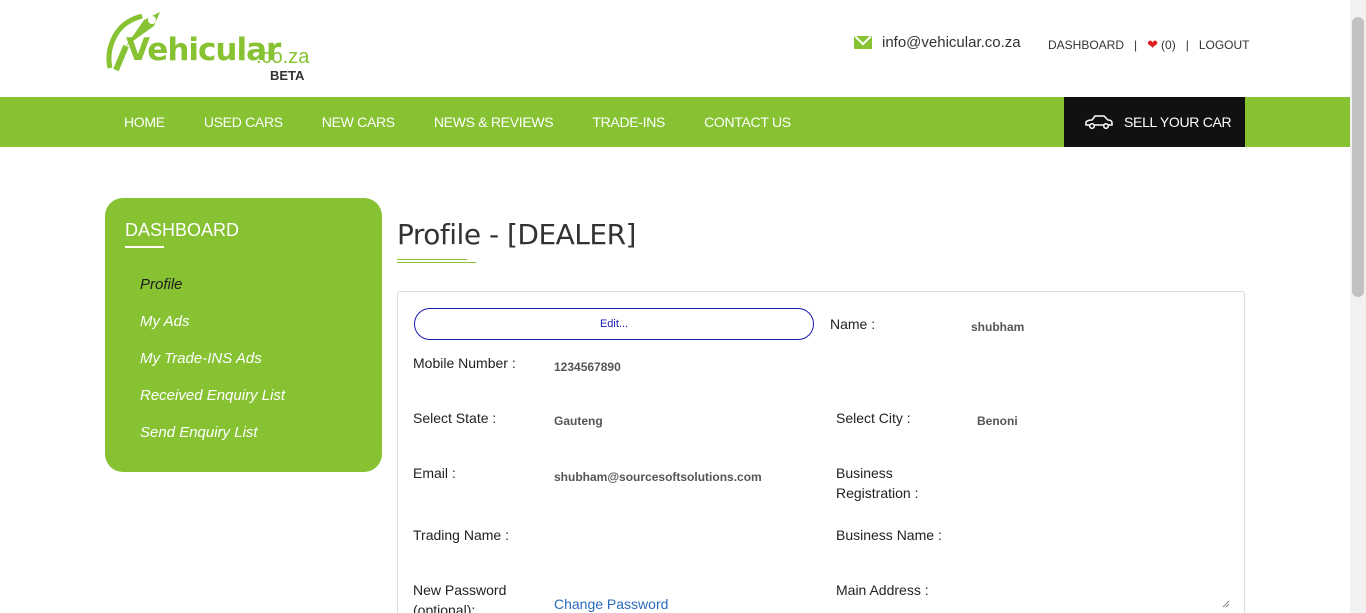  I want to click on logout-link: LOGOUT, so click(1224, 45).